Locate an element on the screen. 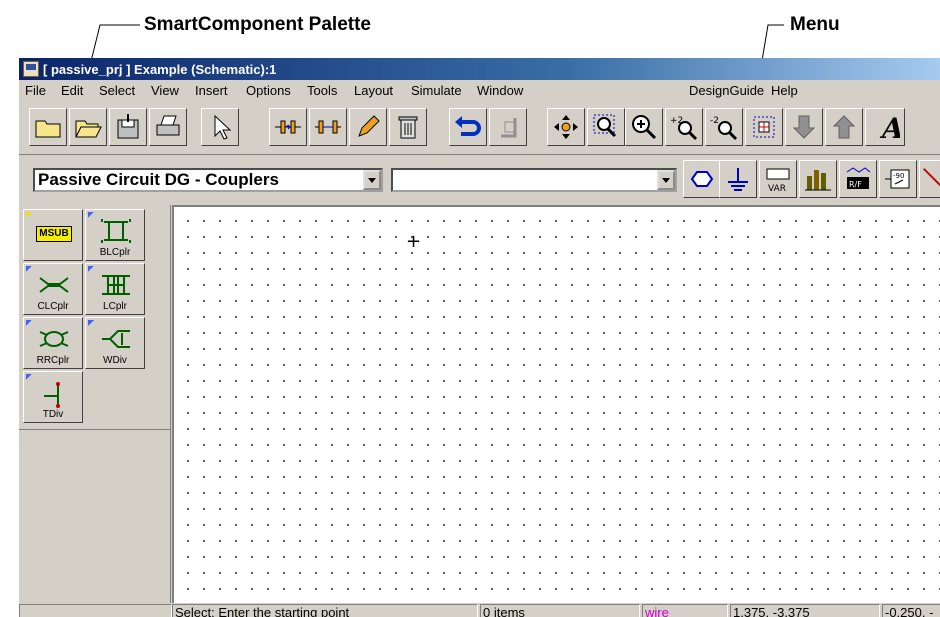  status-coordinates-secondary: -0.250, - is located at coordinates (911, 610).